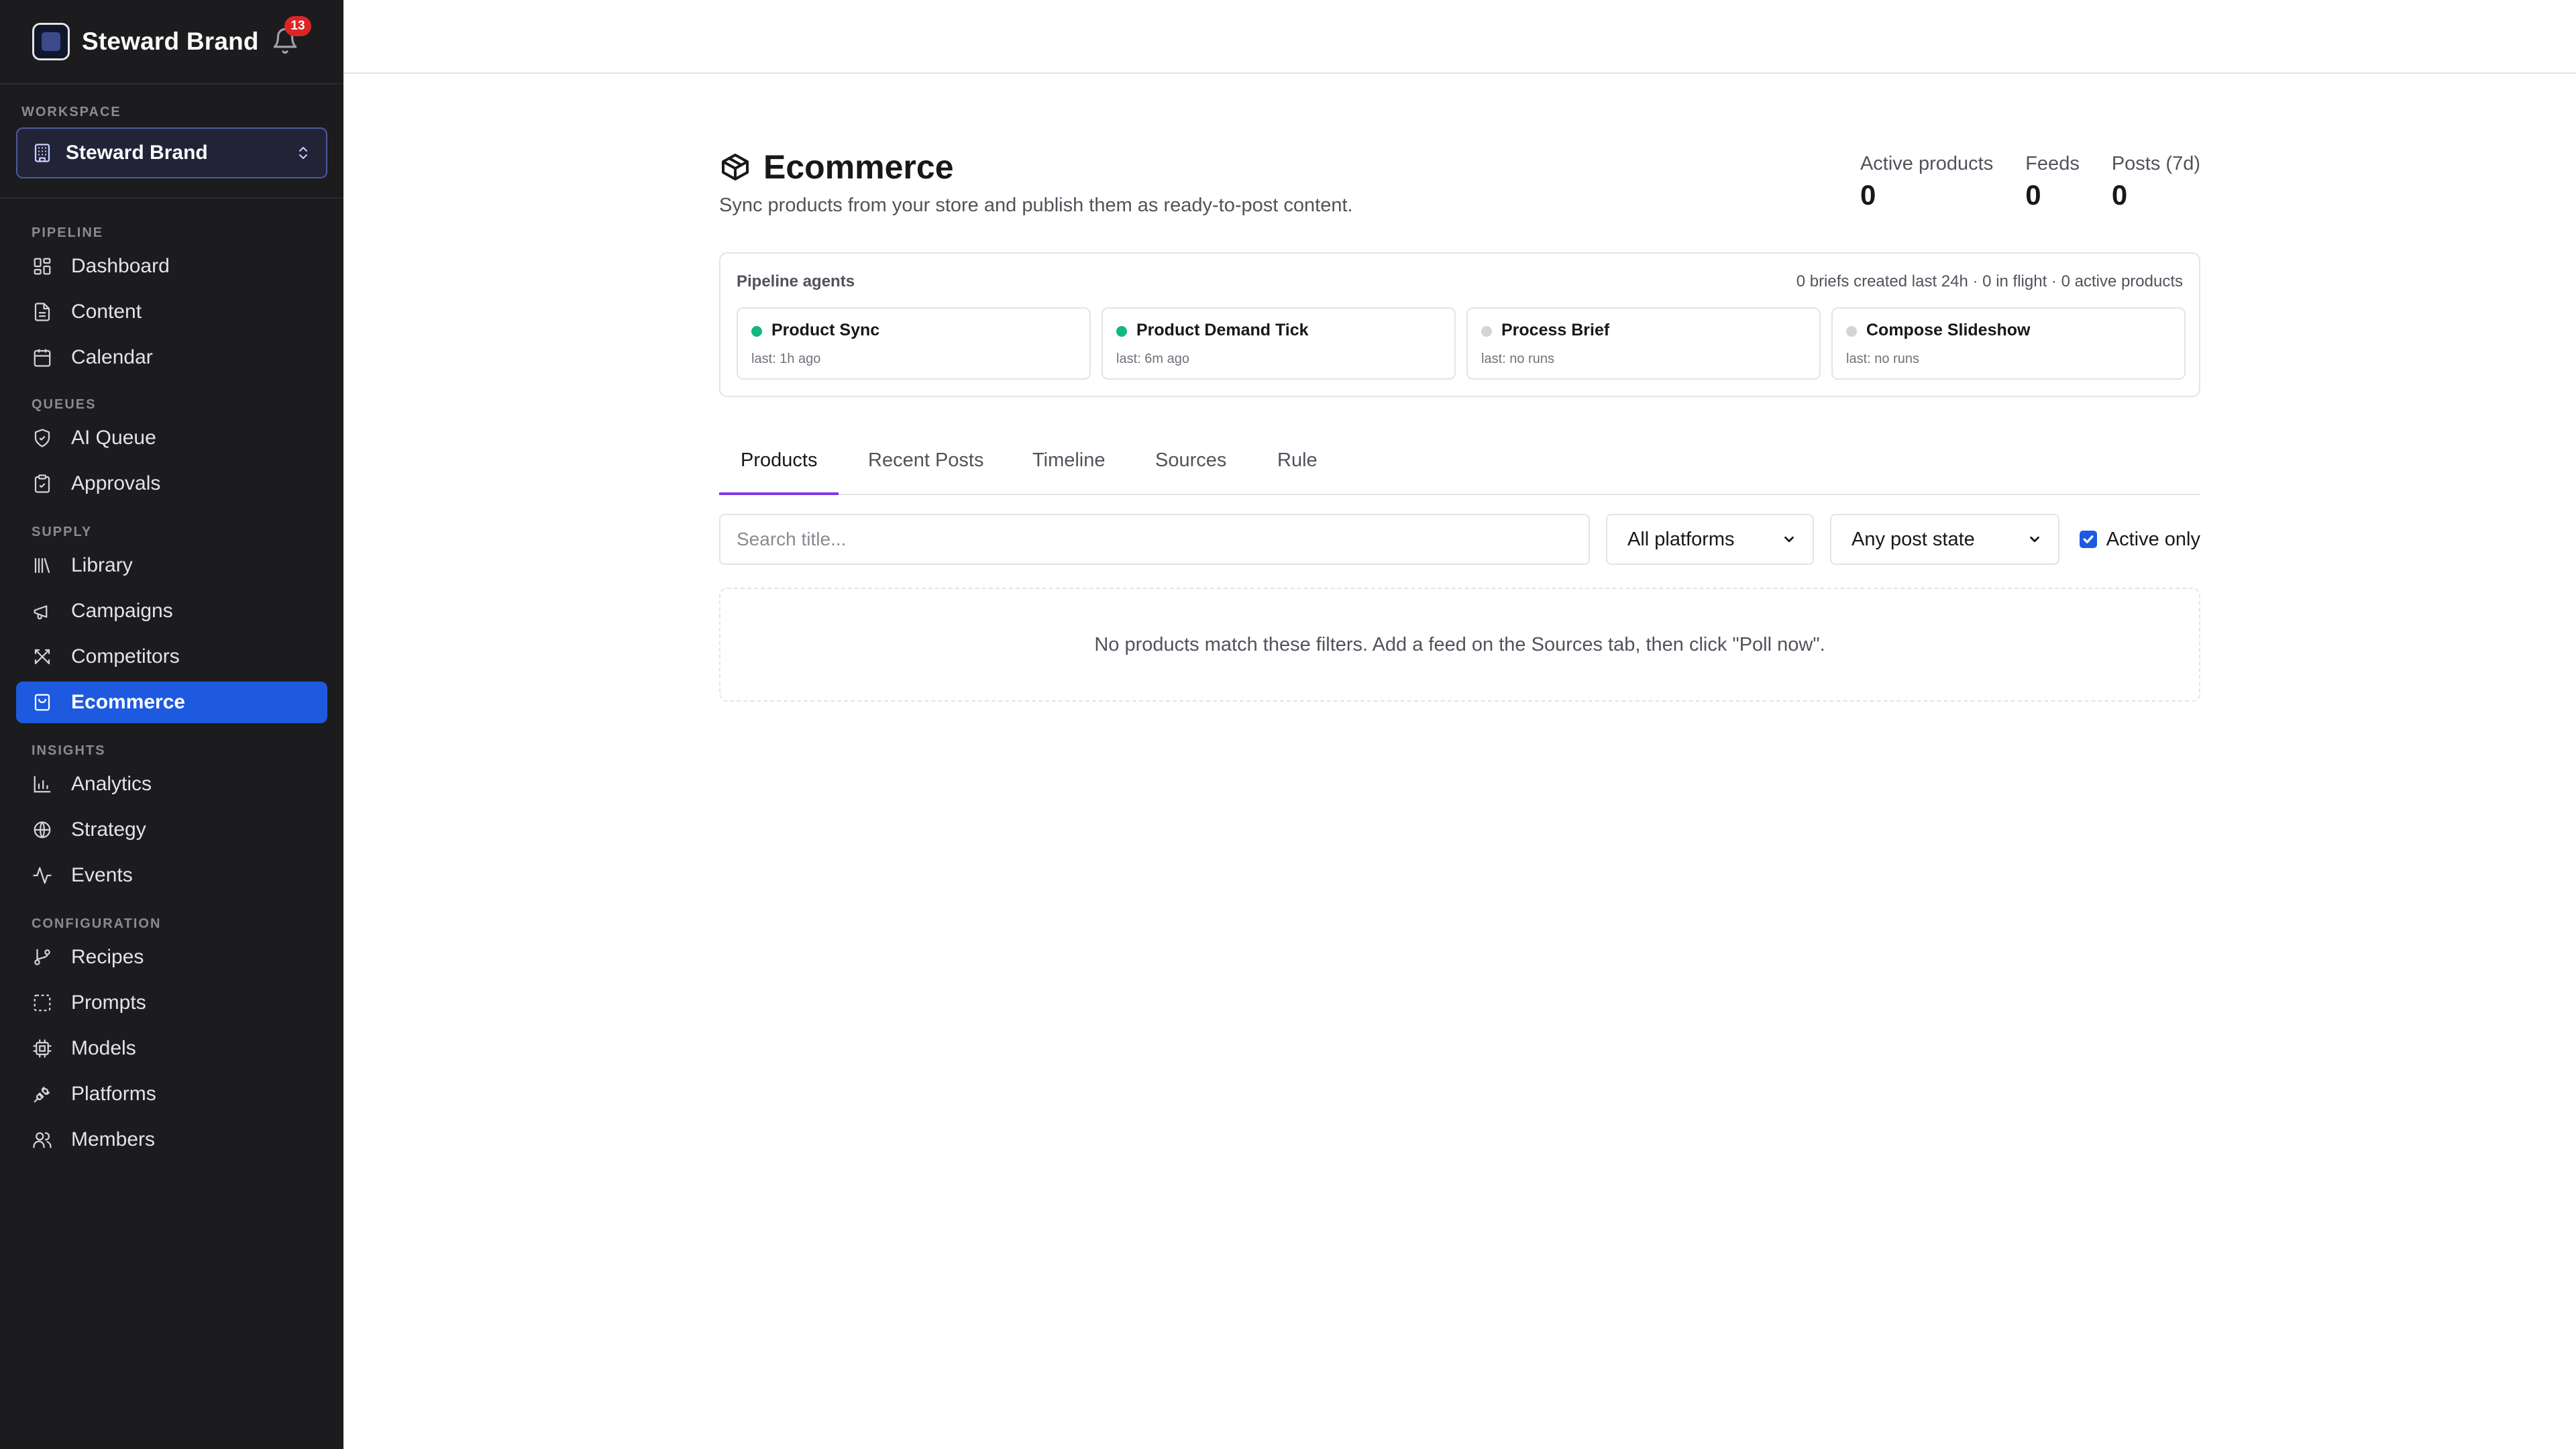 Image resolution: width=2576 pixels, height=1449 pixels. I want to click on sidebar-item-label: Campaigns, so click(122, 611).